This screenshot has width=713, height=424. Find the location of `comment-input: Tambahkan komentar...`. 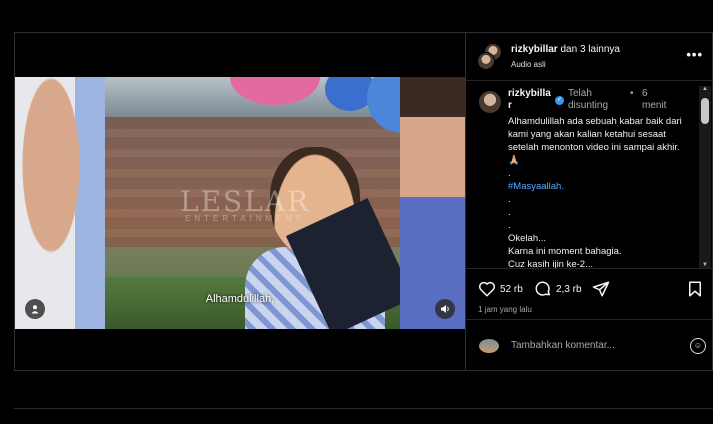

comment-input: Tambahkan komentar... is located at coordinates (563, 345).